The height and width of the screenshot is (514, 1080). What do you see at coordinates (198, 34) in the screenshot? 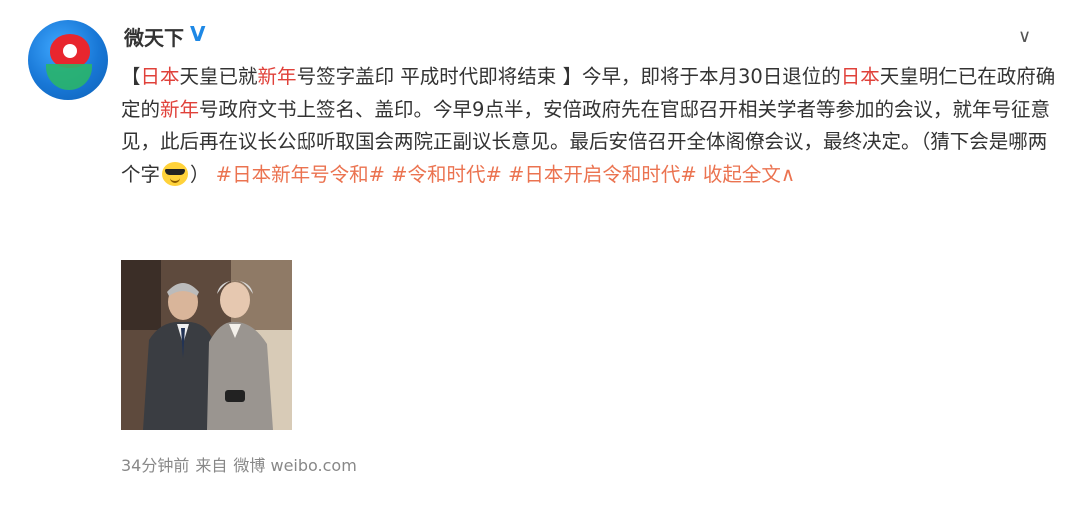
I see `verified-icon: V` at bounding box center [198, 34].